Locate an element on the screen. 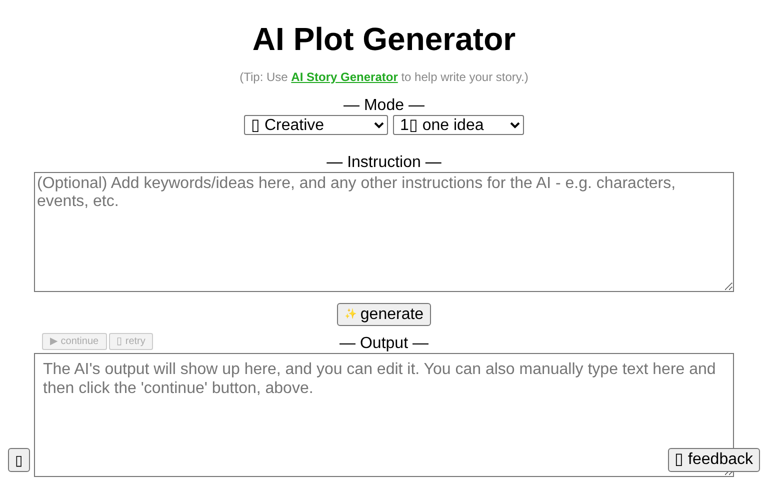 This screenshot has width=768, height=480. section-label: — Mode — is located at coordinates (384, 106).